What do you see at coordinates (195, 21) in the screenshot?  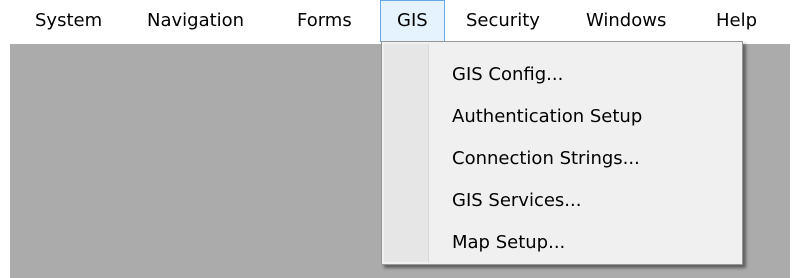 I see `menu-navigation: Navigation` at bounding box center [195, 21].